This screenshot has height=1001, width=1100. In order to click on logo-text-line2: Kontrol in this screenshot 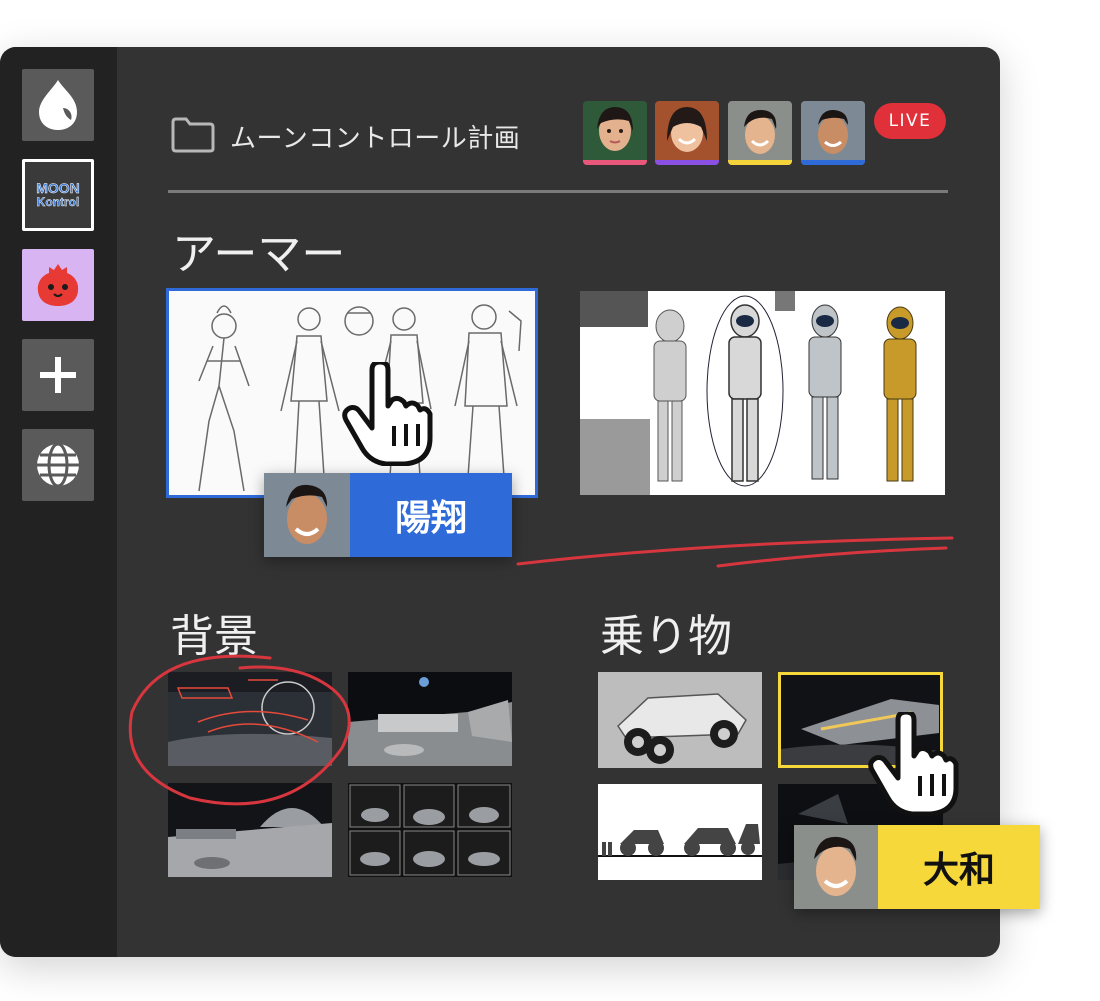, I will do `click(58, 202)`.